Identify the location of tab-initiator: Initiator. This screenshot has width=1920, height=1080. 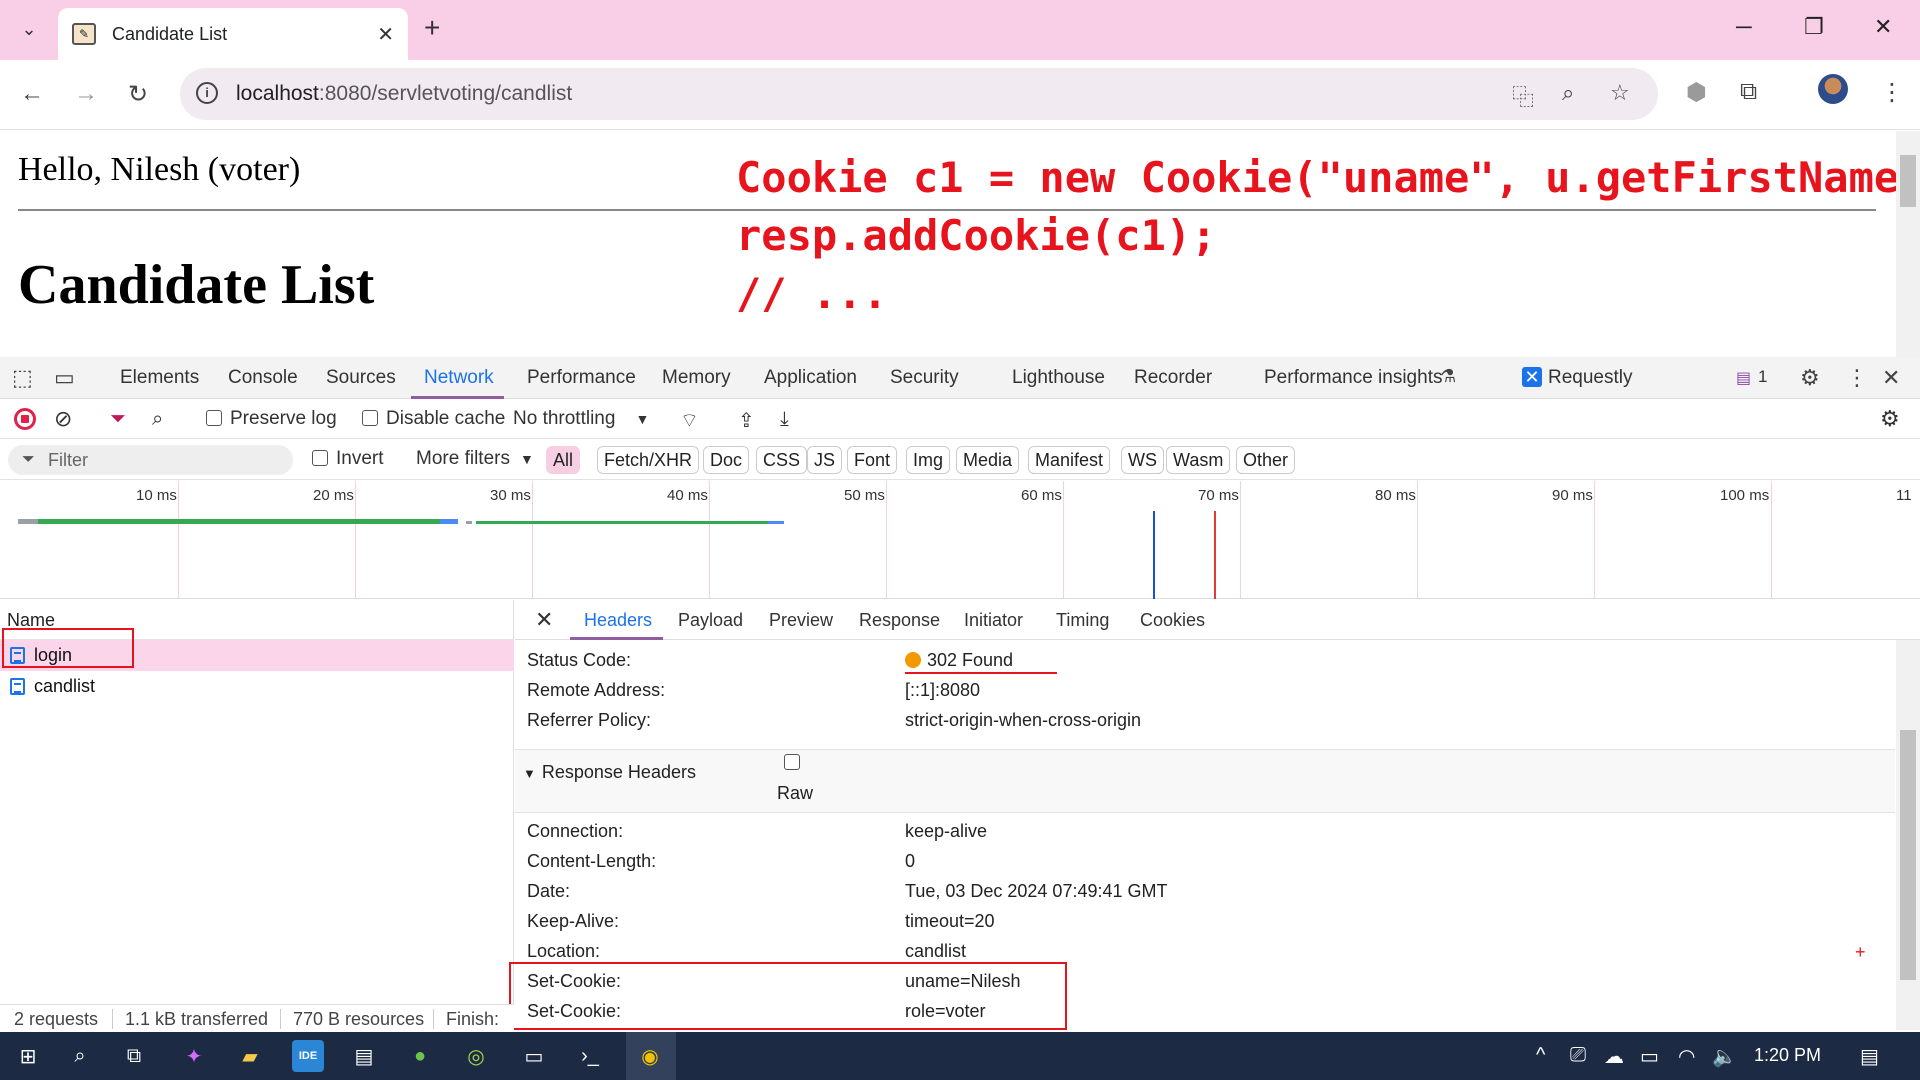
(993, 620).